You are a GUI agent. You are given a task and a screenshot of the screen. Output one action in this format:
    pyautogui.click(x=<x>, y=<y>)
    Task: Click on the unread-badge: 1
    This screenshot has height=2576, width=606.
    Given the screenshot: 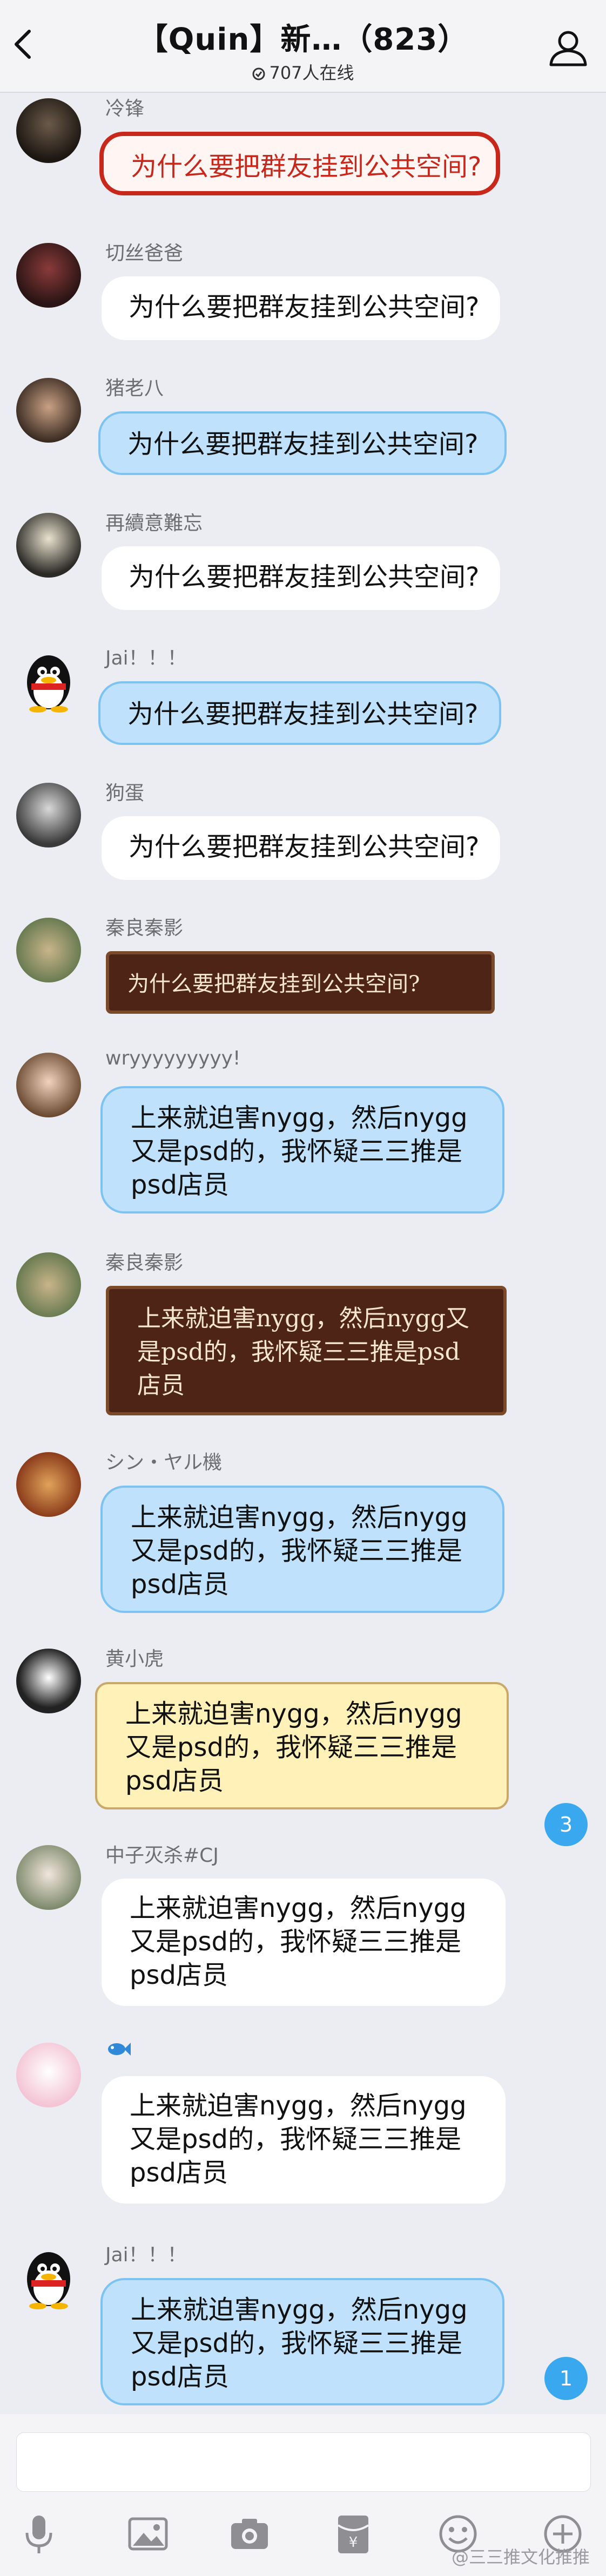 What is the action you would take?
    pyautogui.click(x=566, y=2378)
    